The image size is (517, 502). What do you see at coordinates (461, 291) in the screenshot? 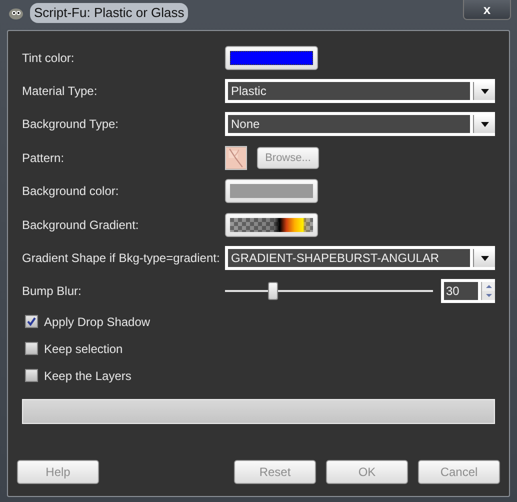
I see `spin-value: 30` at bounding box center [461, 291].